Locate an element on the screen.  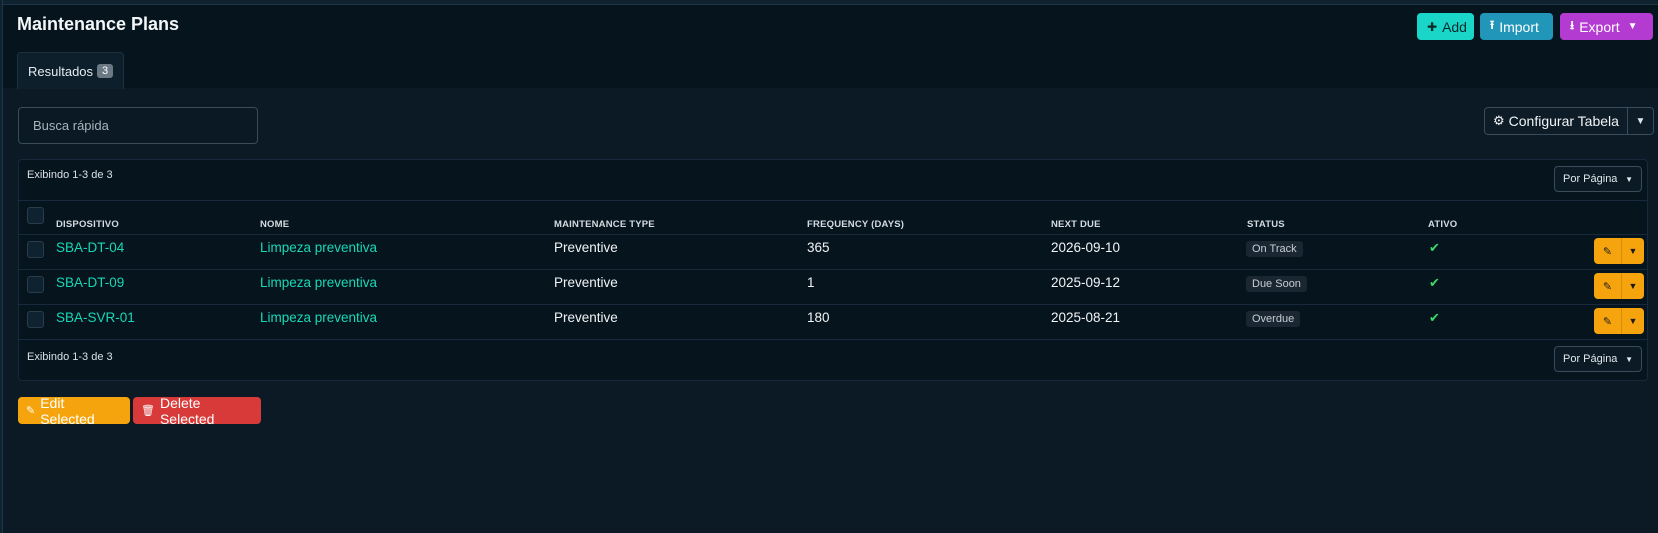
frequency-cell: 365 is located at coordinates (818, 247).